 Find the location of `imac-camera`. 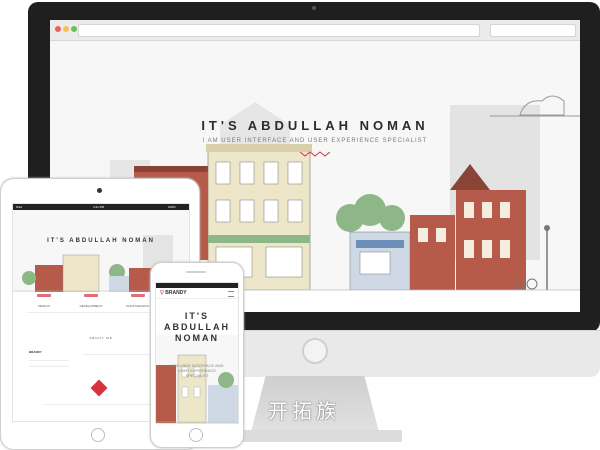

imac-camera is located at coordinates (314, 8).